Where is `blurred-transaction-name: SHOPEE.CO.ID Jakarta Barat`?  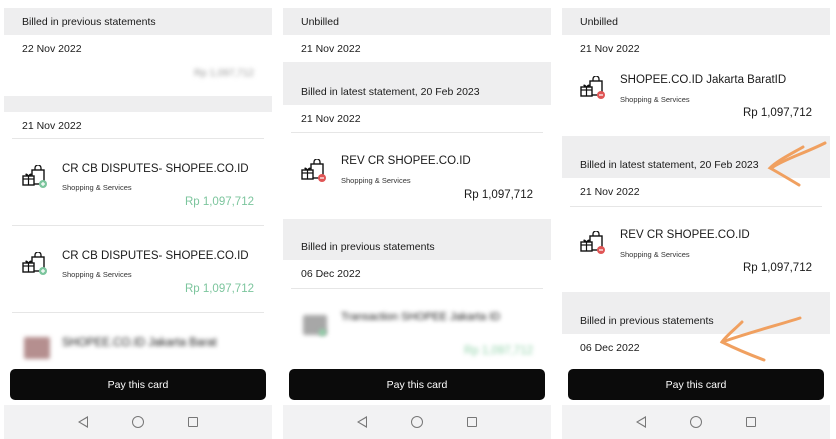
blurred-transaction-name: SHOPEE.CO.ID Jakarta Barat is located at coordinates (139, 343).